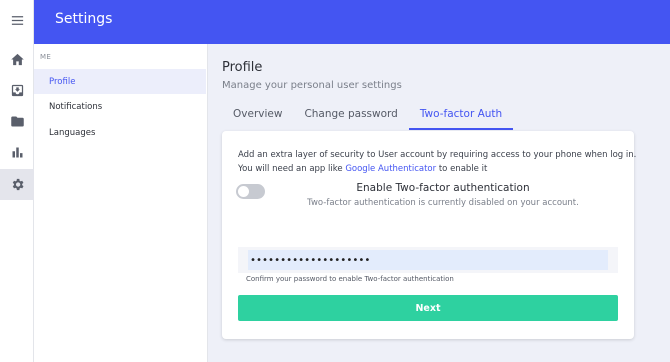  Describe the element at coordinates (84, 19) in the screenshot. I see `header-title: Settings` at that location.